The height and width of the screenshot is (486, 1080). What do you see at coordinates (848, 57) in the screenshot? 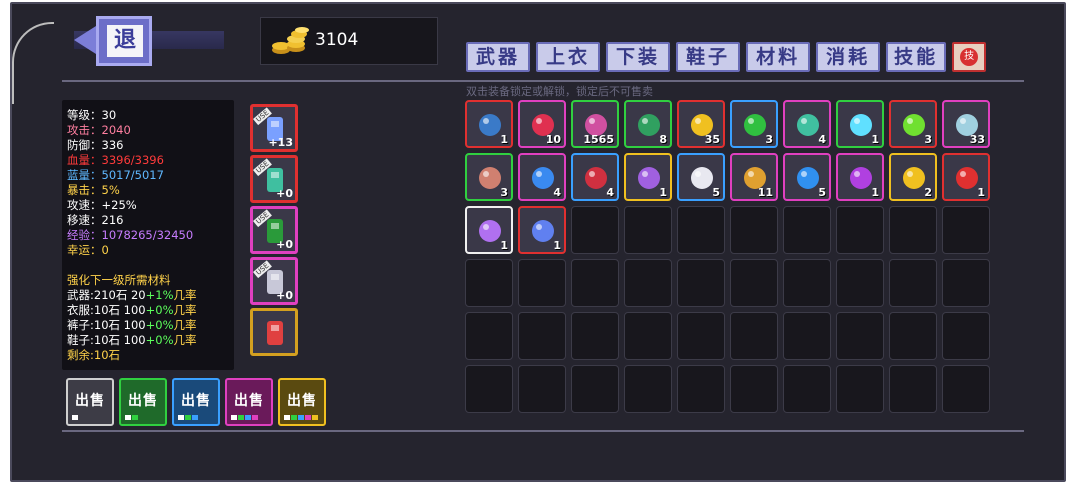
I see `tab-consumable: 消耗` at bounding box center [848, 57].